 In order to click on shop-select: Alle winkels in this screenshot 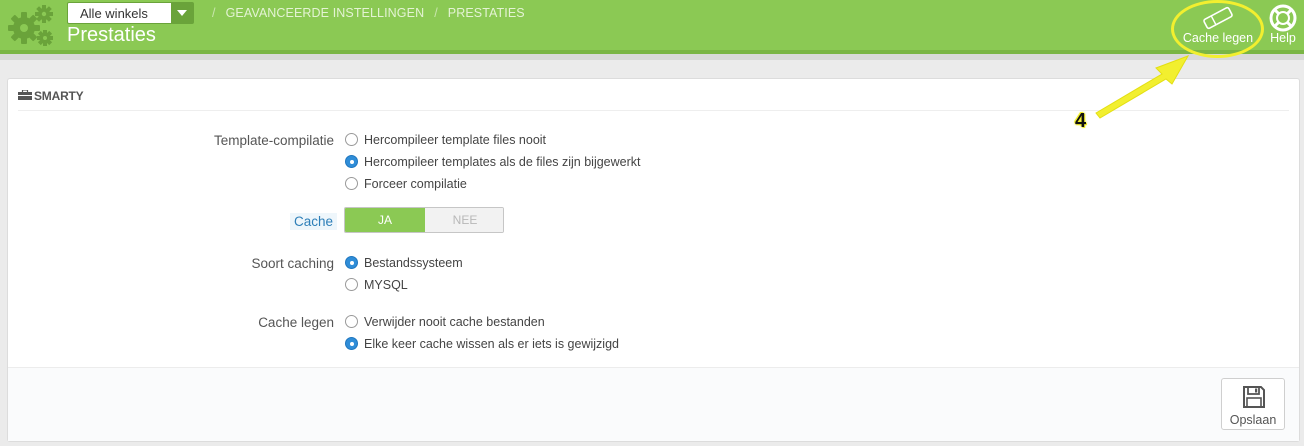, I will do `click(130, 13)`.